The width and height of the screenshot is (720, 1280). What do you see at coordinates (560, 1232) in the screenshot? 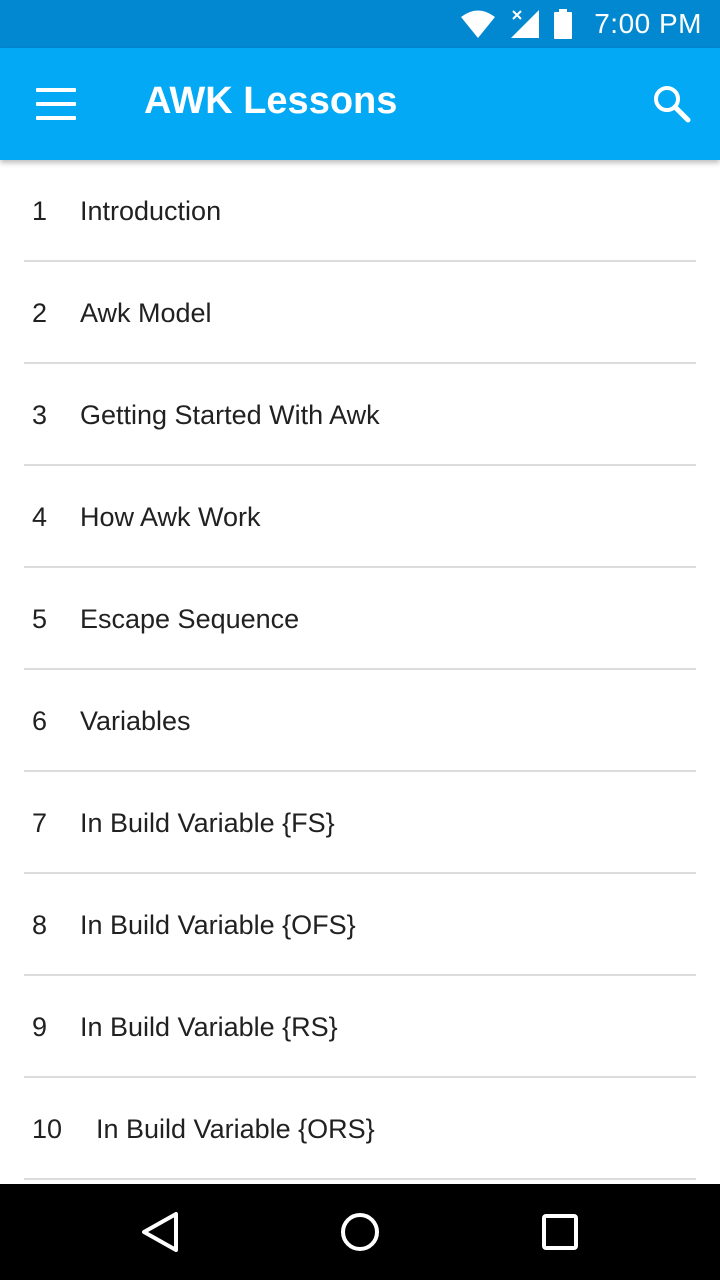
I see `recents-icon` at bounding box center [560, 1232].